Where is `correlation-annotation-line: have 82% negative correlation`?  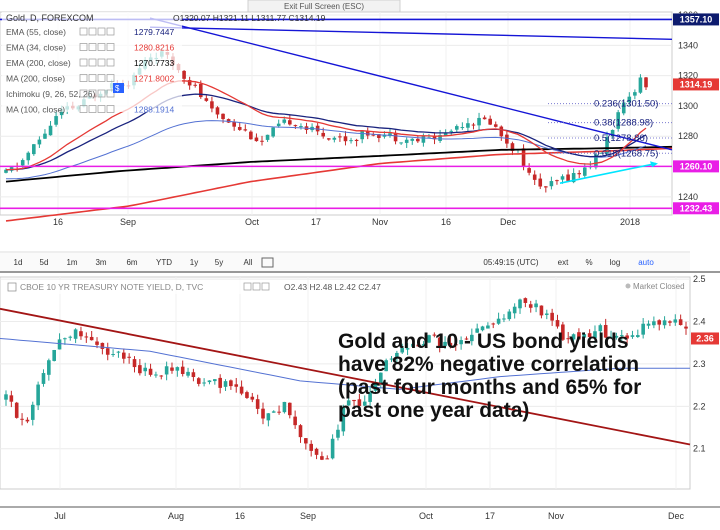
correlation-annotation-line: have 82% negative correlation is located at coordinates (488, 364).